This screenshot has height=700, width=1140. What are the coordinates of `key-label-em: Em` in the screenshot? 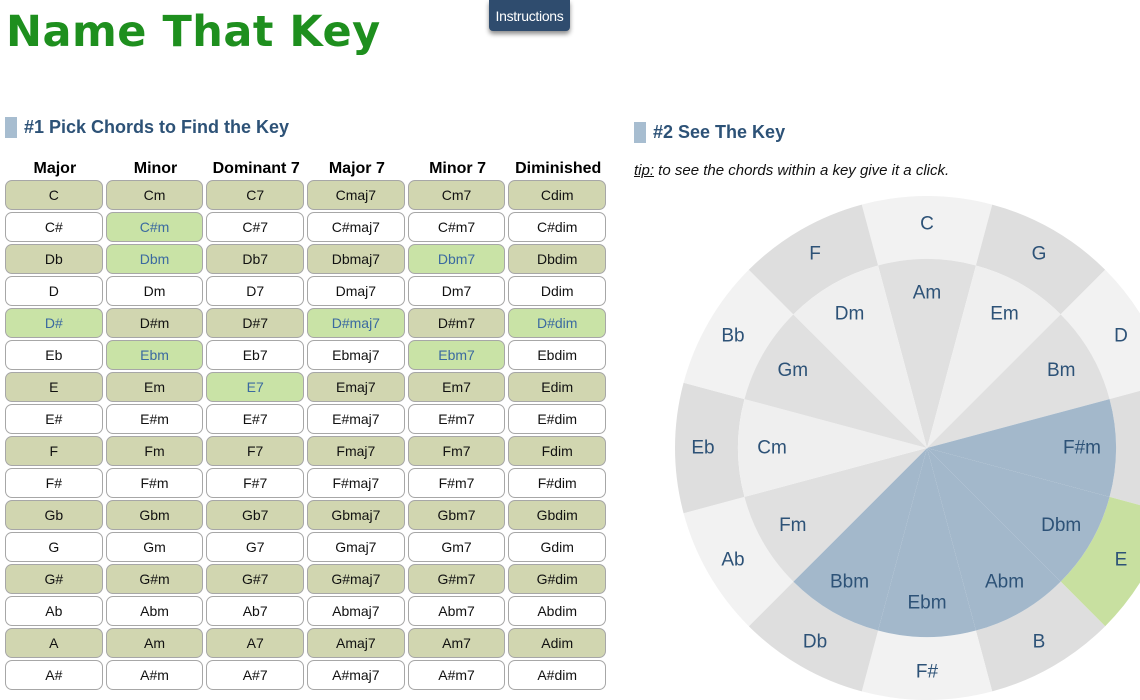 It's located at (1004, 313).